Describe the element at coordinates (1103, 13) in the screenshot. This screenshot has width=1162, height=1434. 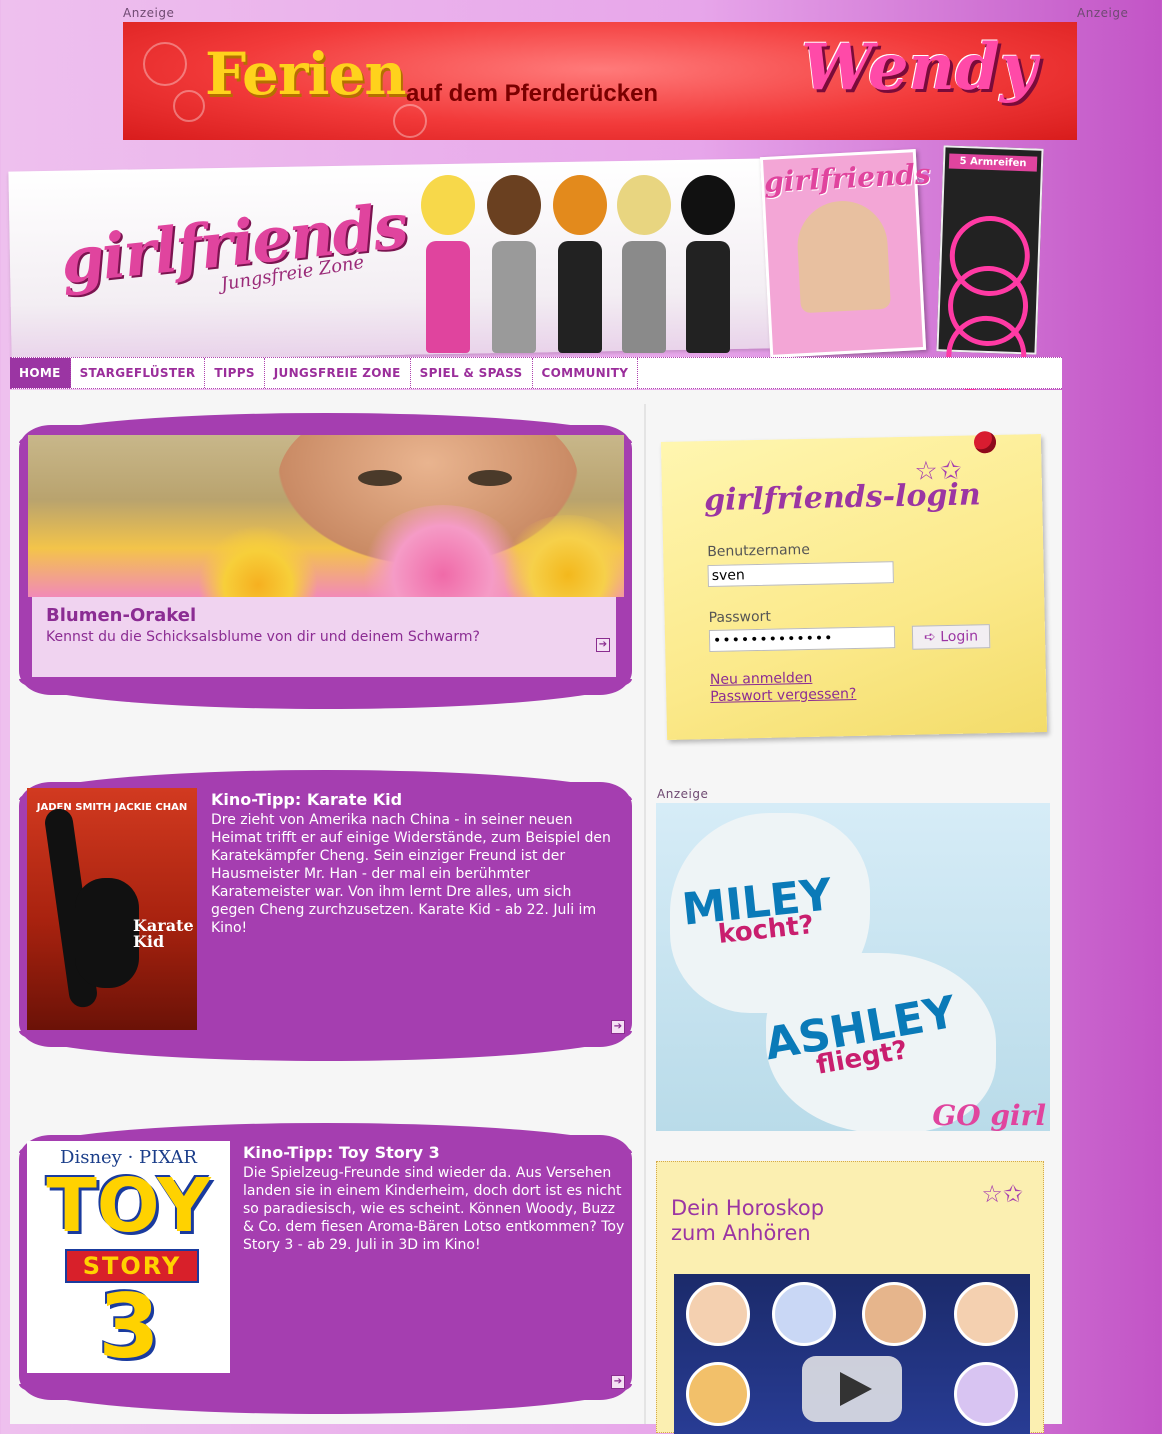
I see `ad-label-top-right: Anzeige` at that location.